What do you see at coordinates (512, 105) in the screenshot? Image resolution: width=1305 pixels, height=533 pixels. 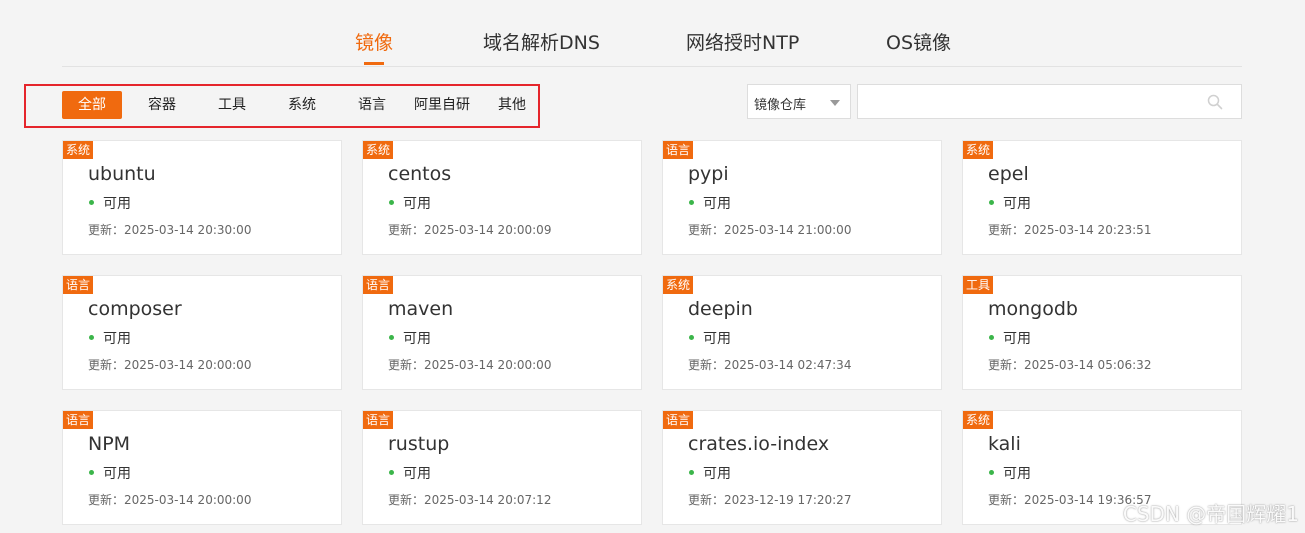 I see `filter-other: 其他` at bounding box center [512, 105].